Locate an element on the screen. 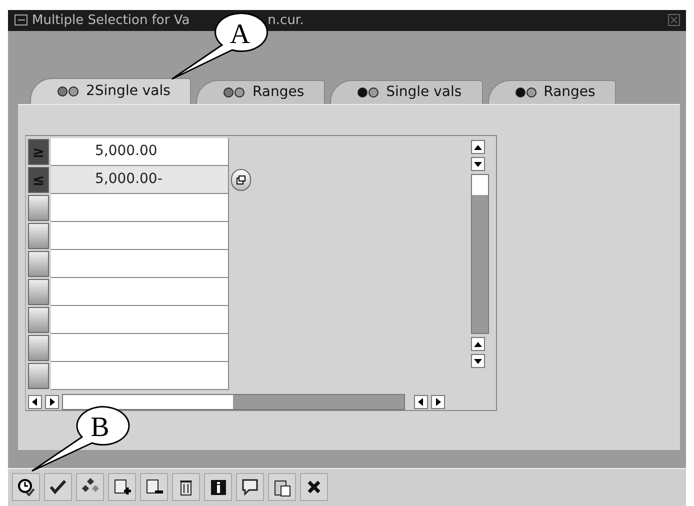 This screenshot has height=506, width=694. clipboard-button is located at coordinates (282, 487).